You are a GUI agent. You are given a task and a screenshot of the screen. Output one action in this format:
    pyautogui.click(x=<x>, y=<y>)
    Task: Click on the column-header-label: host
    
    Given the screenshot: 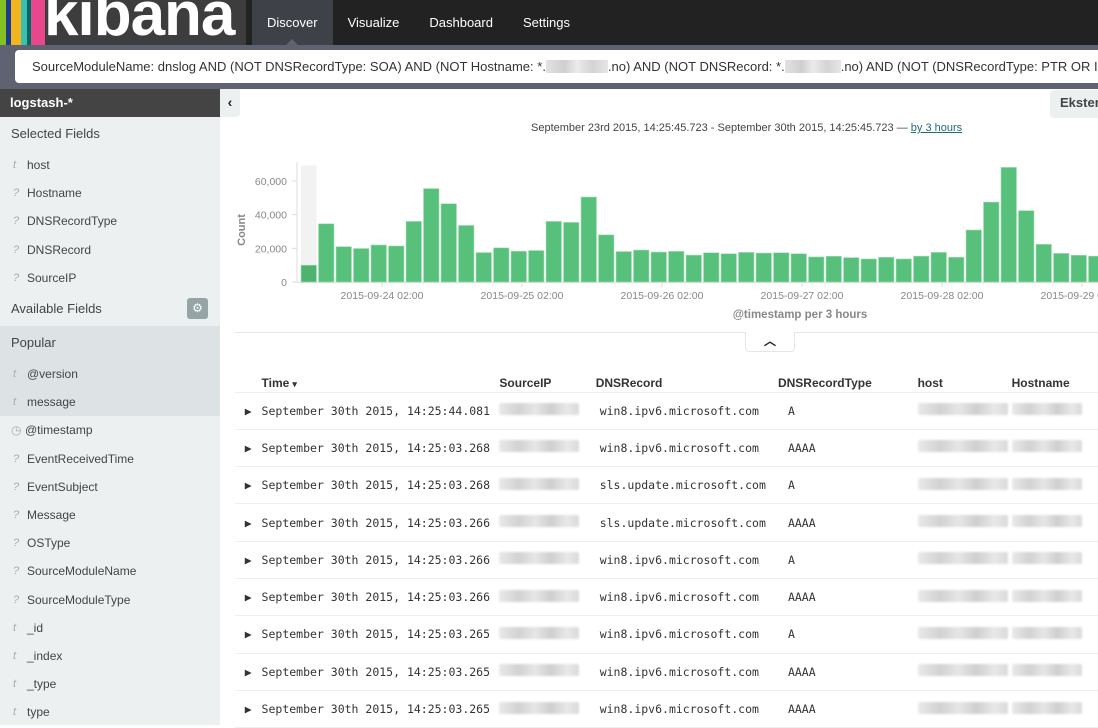 What is the action you would take?
    pyautogui.click(x=930, y=383)
    